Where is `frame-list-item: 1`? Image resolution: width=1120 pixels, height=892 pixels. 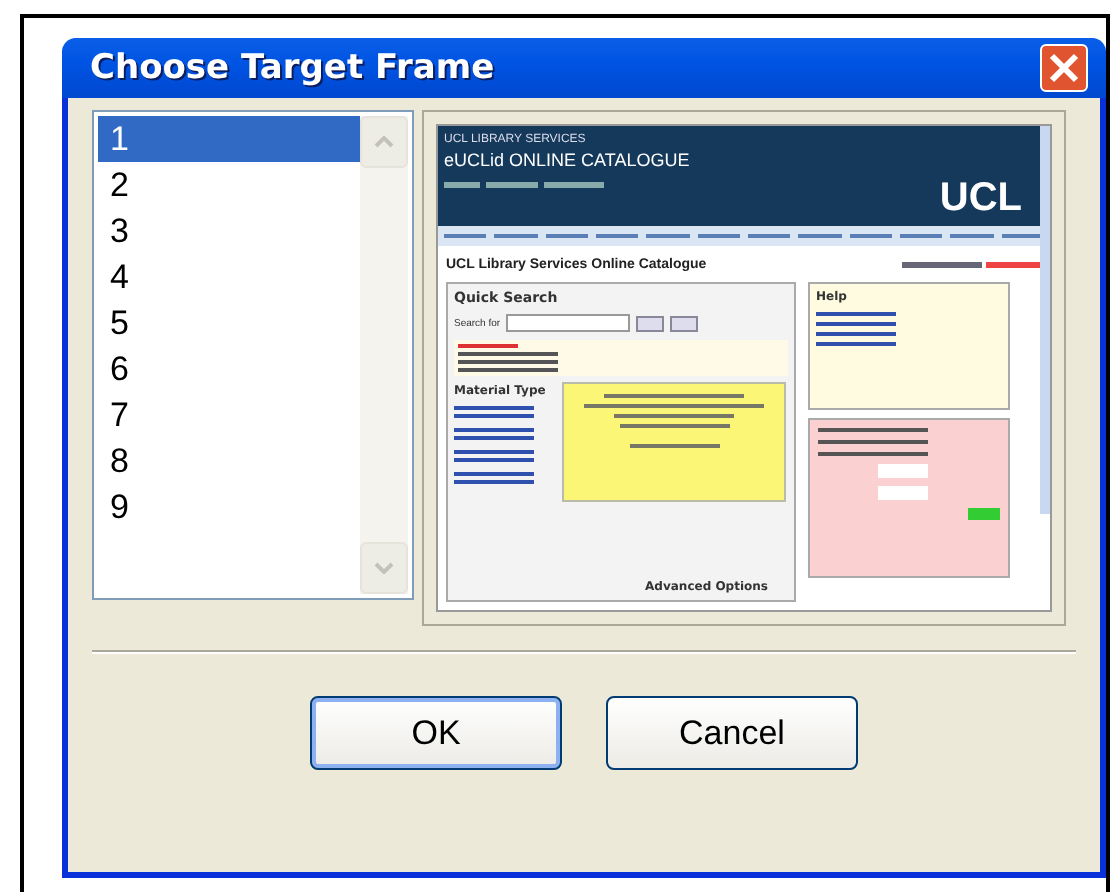 frame-list-item: 1 is located at coordinates (229, 139).